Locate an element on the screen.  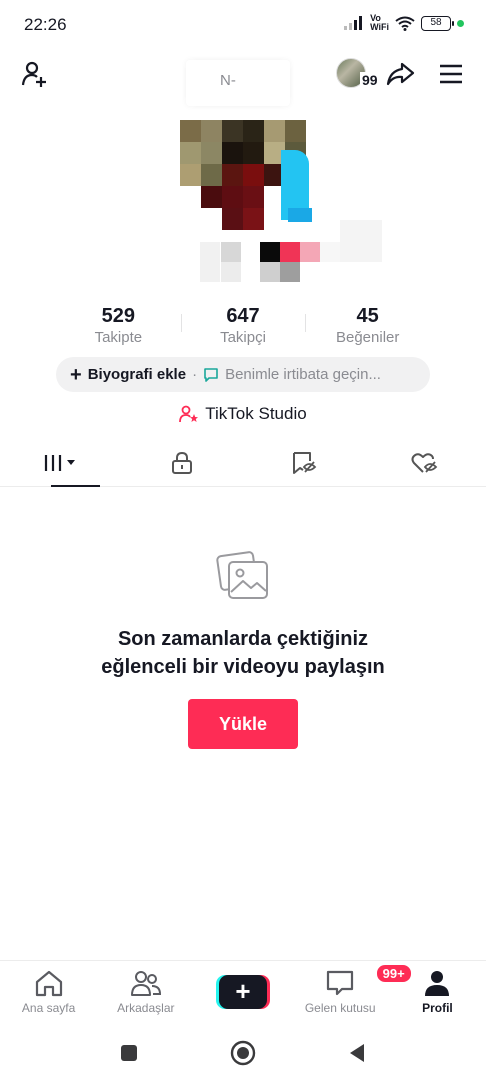
profile-header: N- 99 is located at coordinates (243, 79).